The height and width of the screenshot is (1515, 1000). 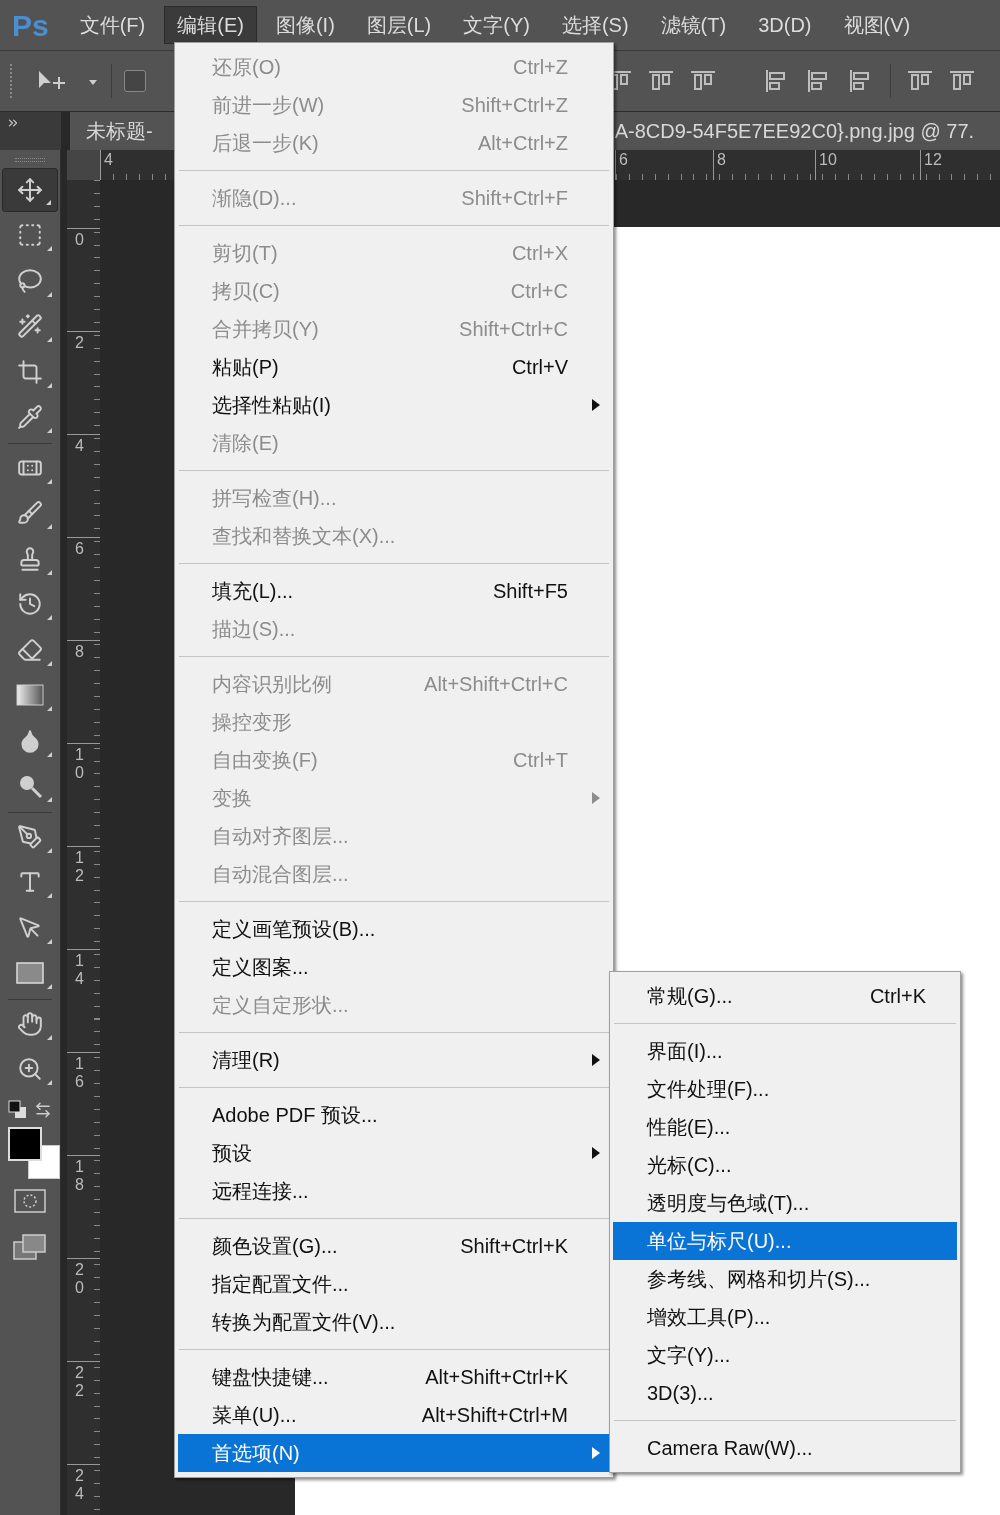 What do you see at coordinates (80, 1279) in the screenshot?
I see `ruler-label: 20` at bounding box center [80, 1279].